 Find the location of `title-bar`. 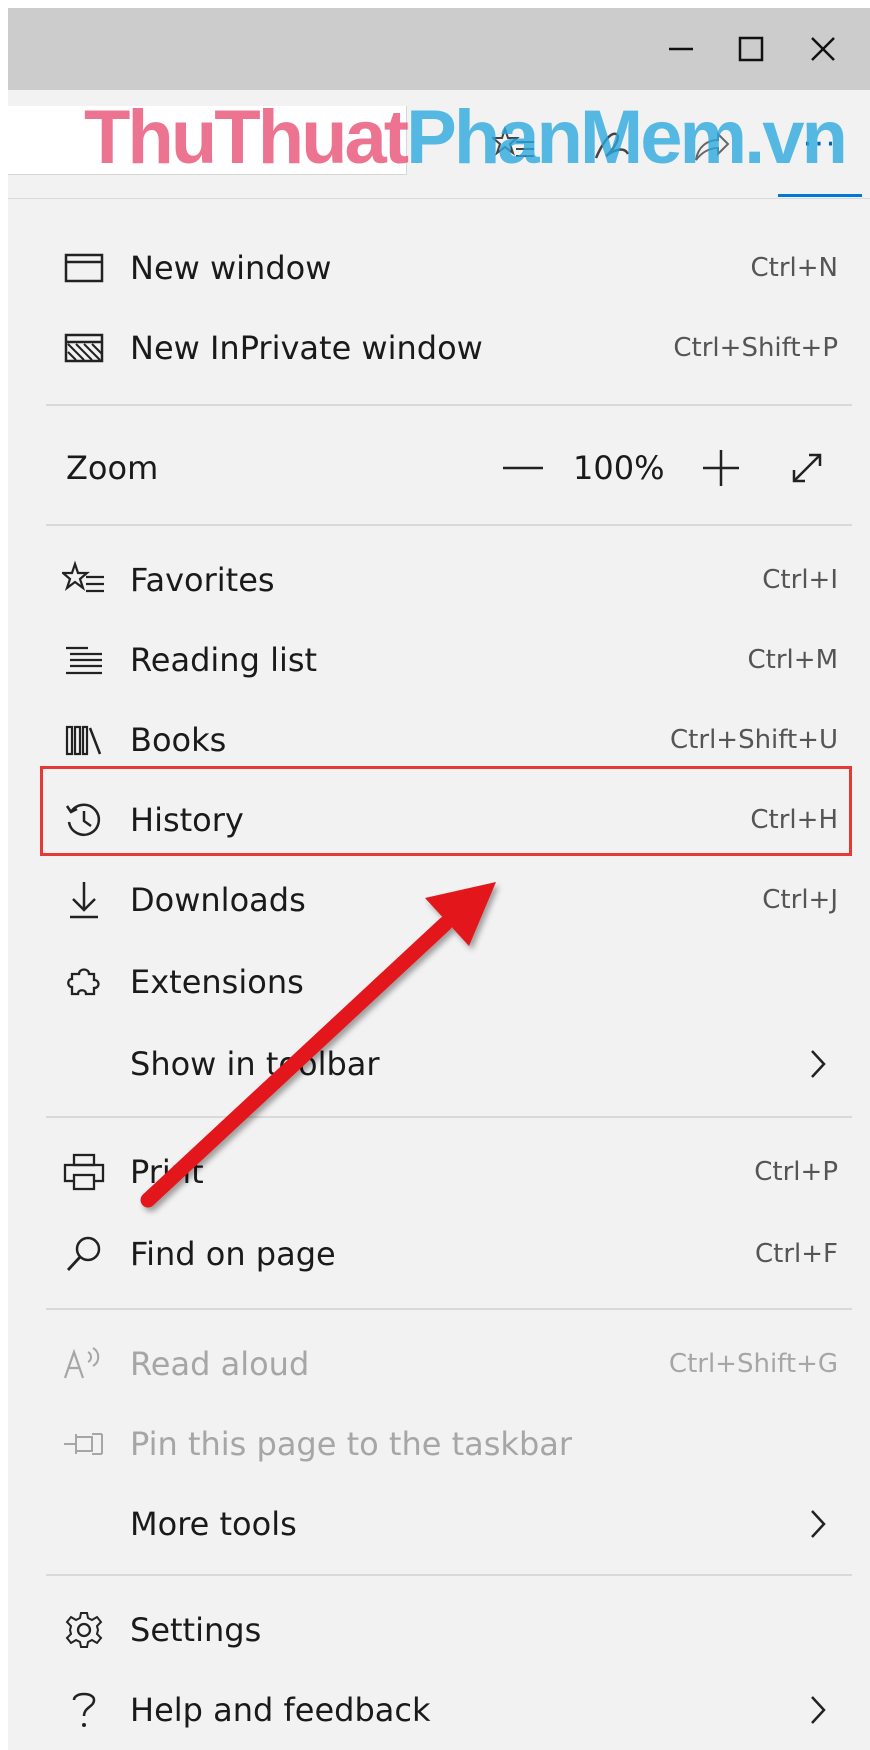

title-bar is located at coordinates (439, 49).